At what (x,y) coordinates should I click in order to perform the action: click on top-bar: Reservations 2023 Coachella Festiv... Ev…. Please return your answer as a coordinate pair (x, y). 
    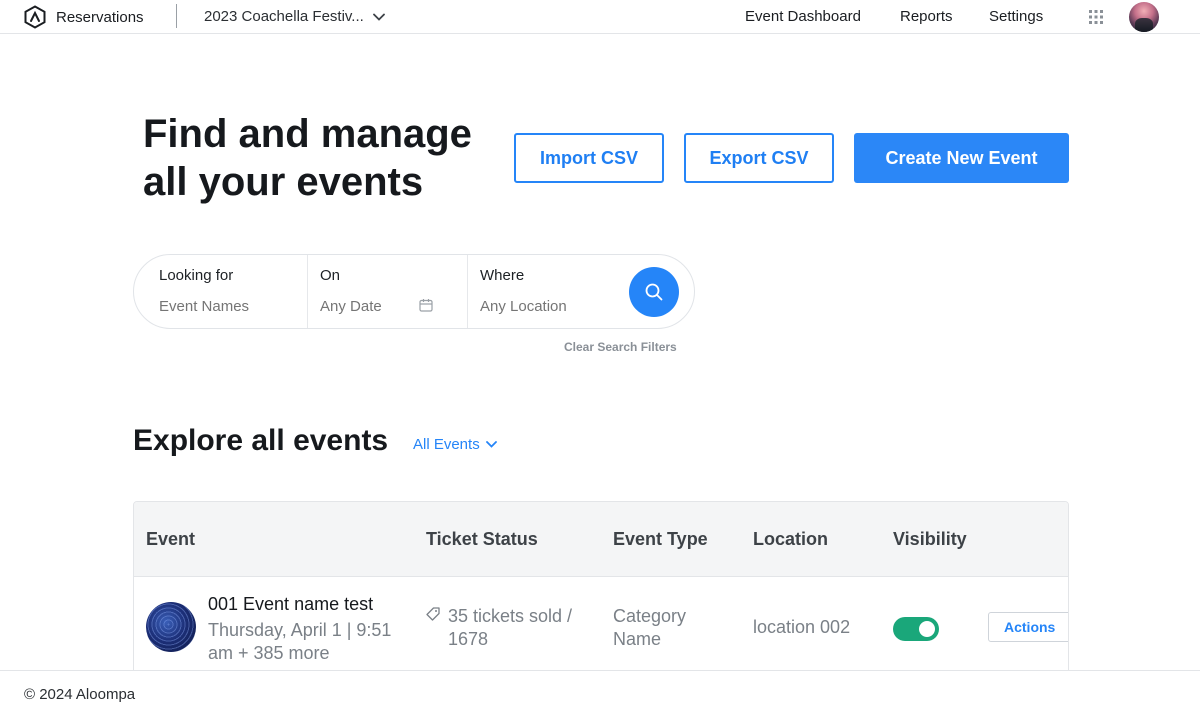
    Looking at the image, I should click on (600, 17).